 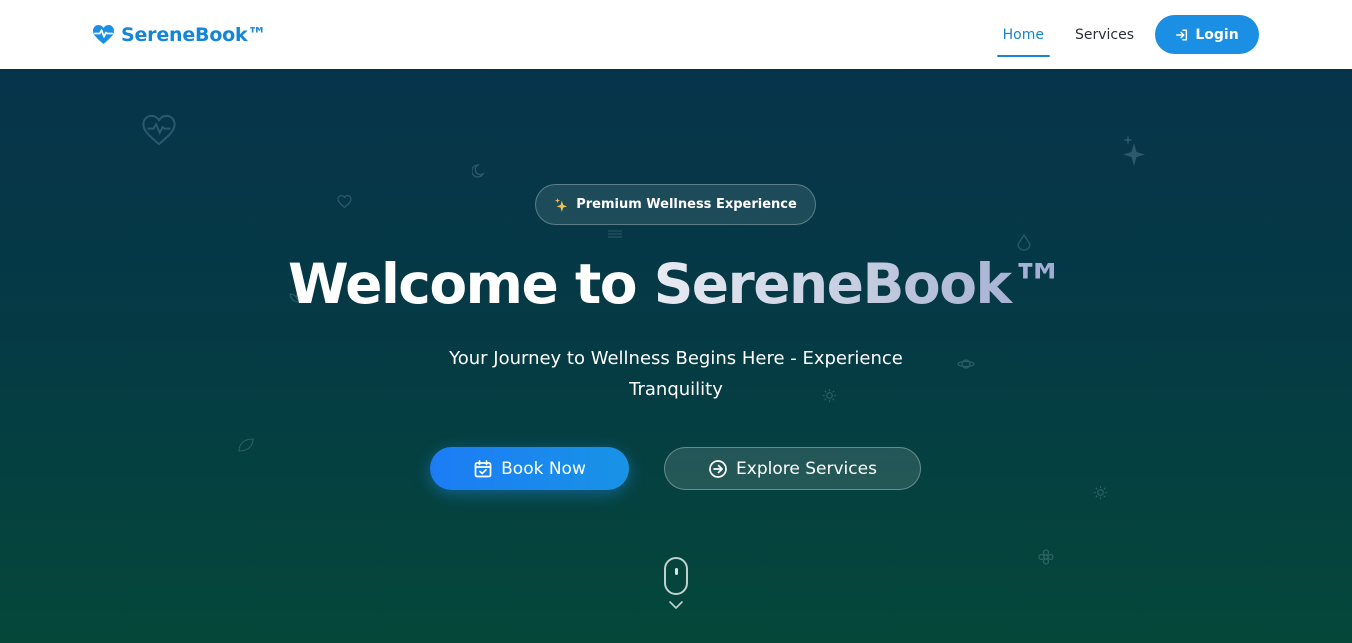 I want to click on calendar-check-icon, so click(x=483, y=468).